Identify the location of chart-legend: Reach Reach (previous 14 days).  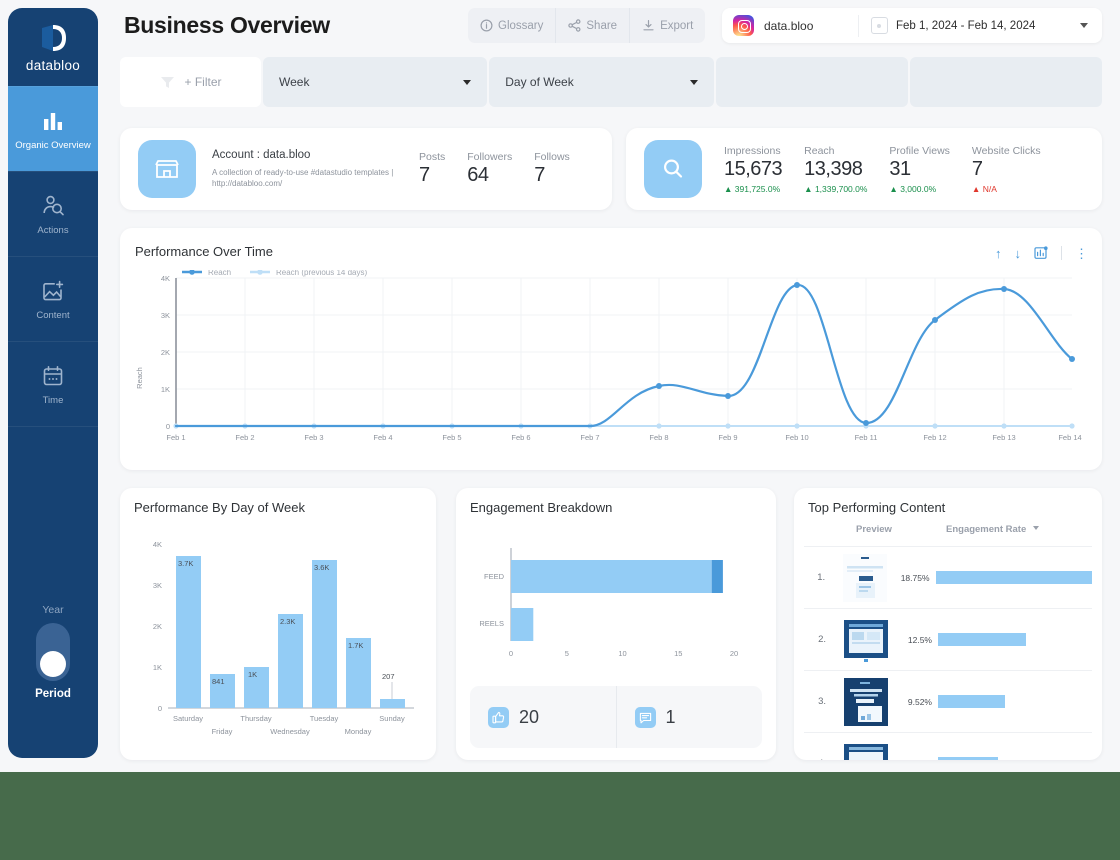
(274, 273).